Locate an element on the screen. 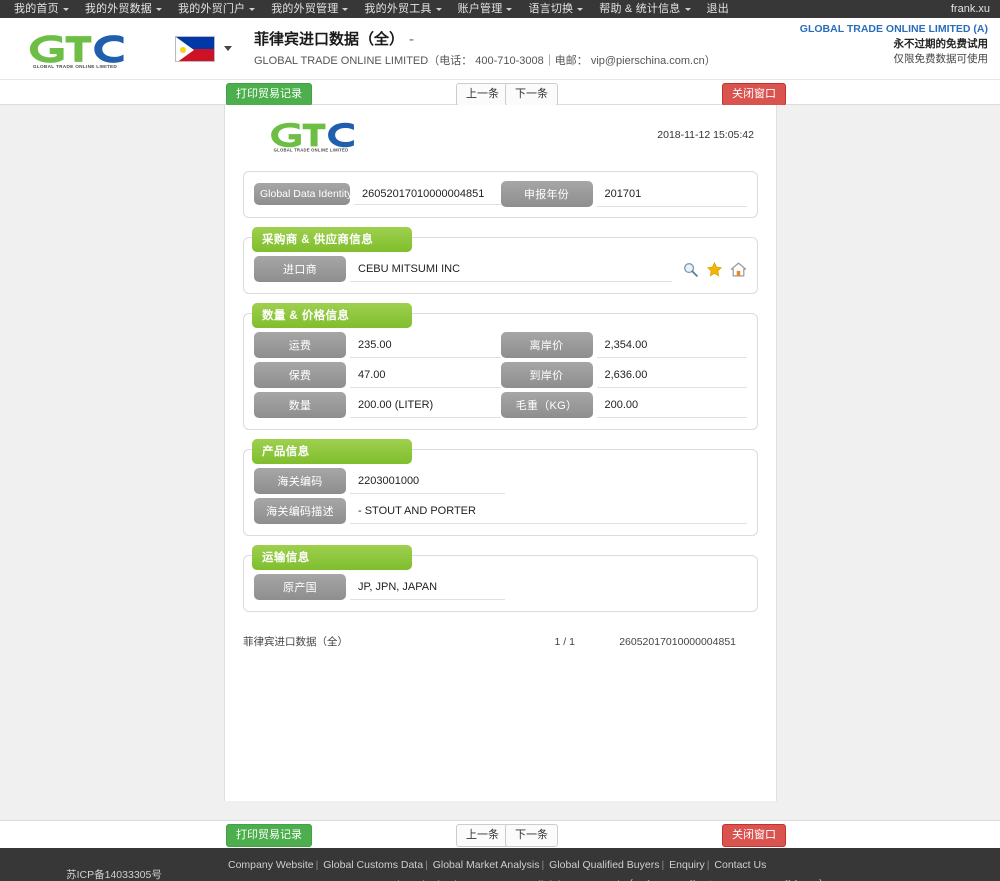 Image resolution: width=1000 pixels, height=881 pixels. field-label: 申报年份 is located at coordinates (546, 194).